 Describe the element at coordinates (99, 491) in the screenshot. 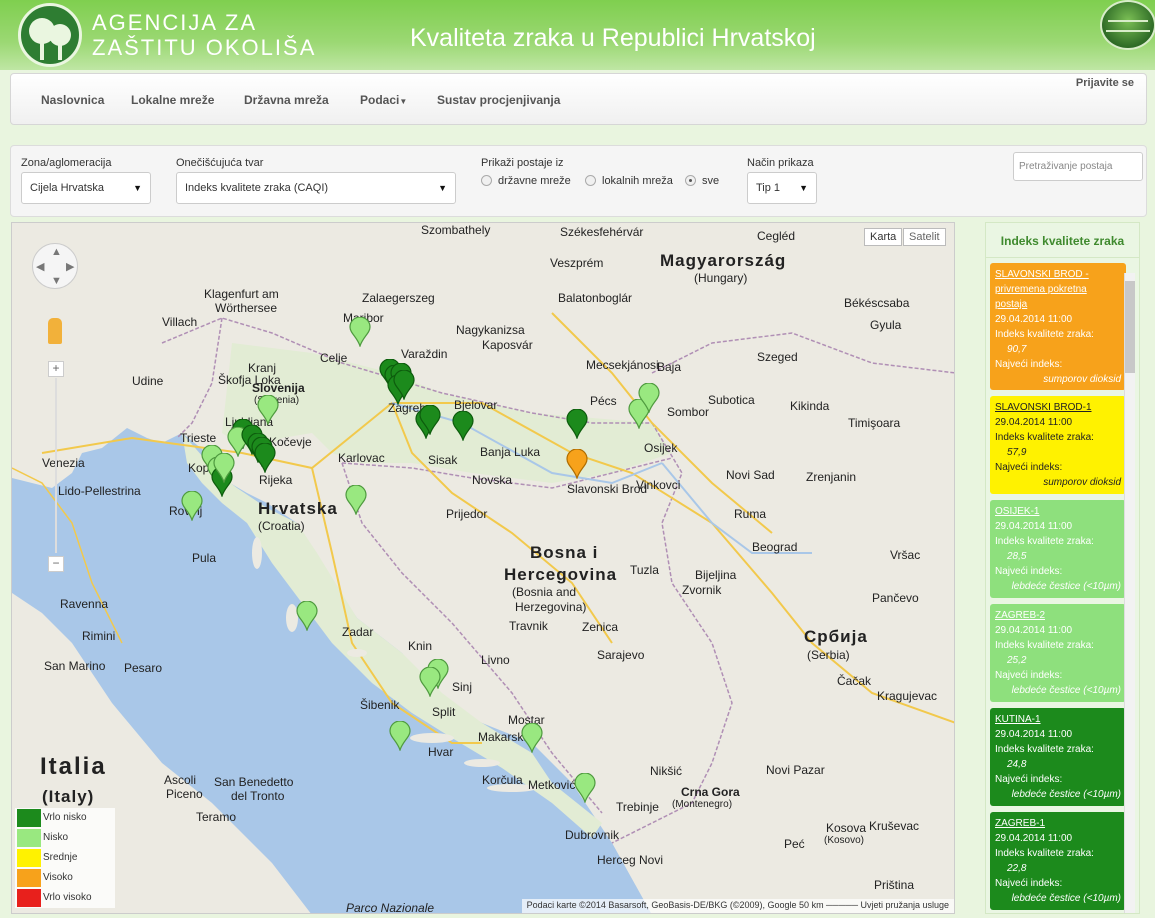

I see `map-label: Lido-Pellestrina` at that location.